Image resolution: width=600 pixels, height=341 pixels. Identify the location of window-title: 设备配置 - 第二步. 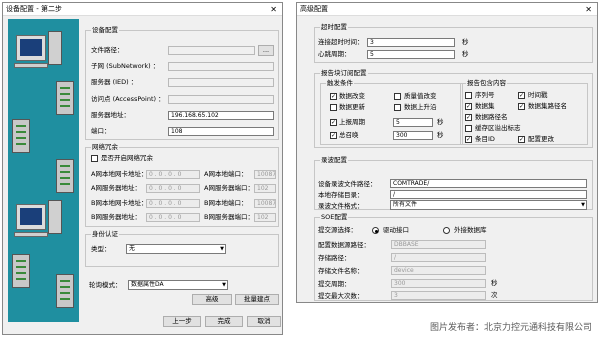
(142, 9).